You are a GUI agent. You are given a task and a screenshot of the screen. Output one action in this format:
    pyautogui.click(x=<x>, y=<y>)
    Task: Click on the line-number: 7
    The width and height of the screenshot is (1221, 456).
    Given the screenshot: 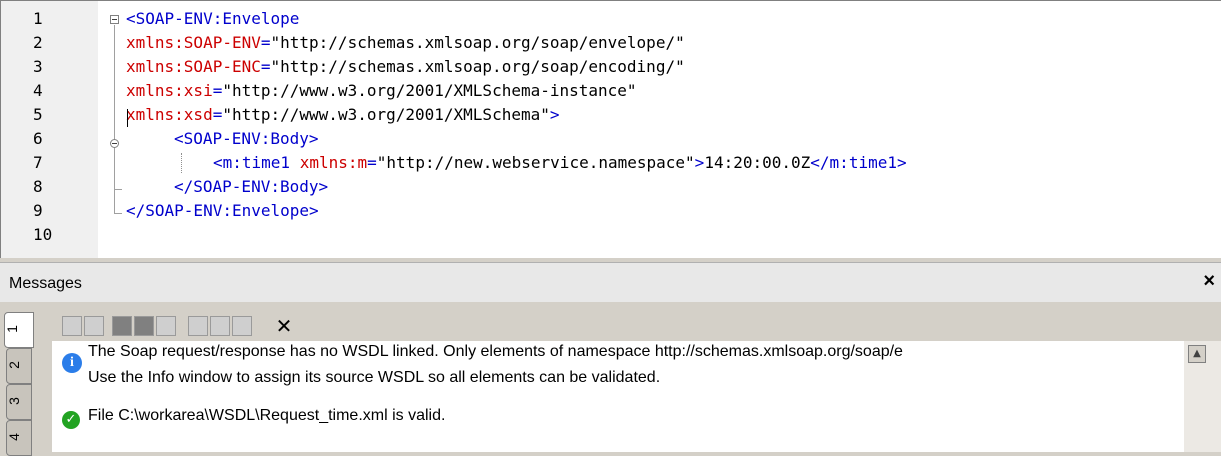 What is the action you would take?
    pyautogui.click(x=38, y=162)
    